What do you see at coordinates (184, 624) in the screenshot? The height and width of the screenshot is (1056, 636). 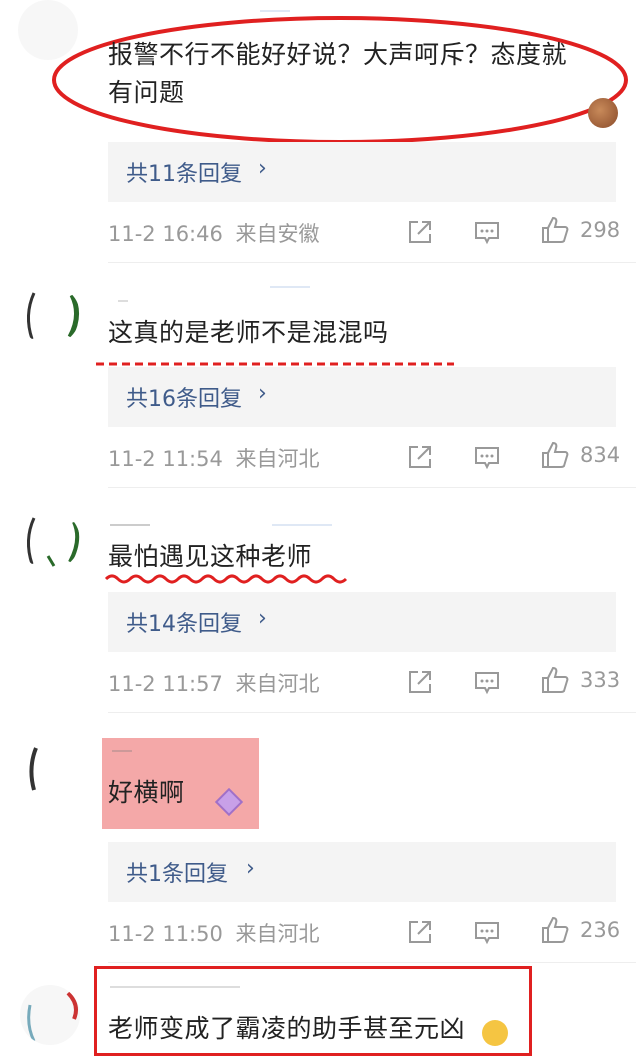 I see `replies-label: 共14条回复` at bounding box center [184, 624].